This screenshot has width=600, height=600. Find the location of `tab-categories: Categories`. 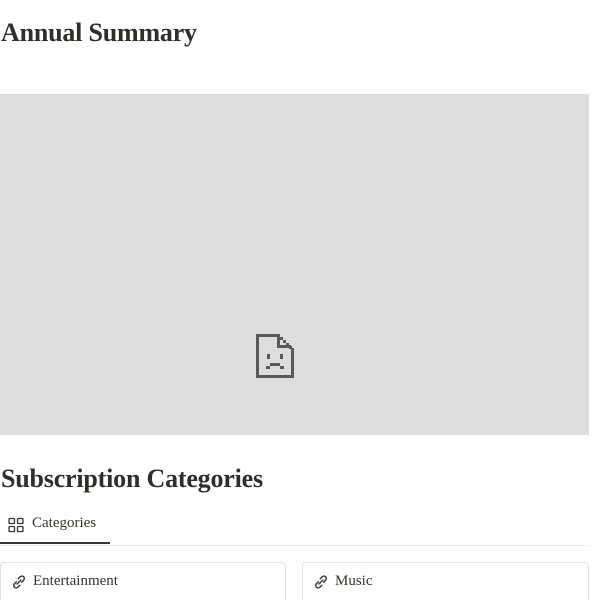

tab-categories: Categories is located at coordinates (55, 525).